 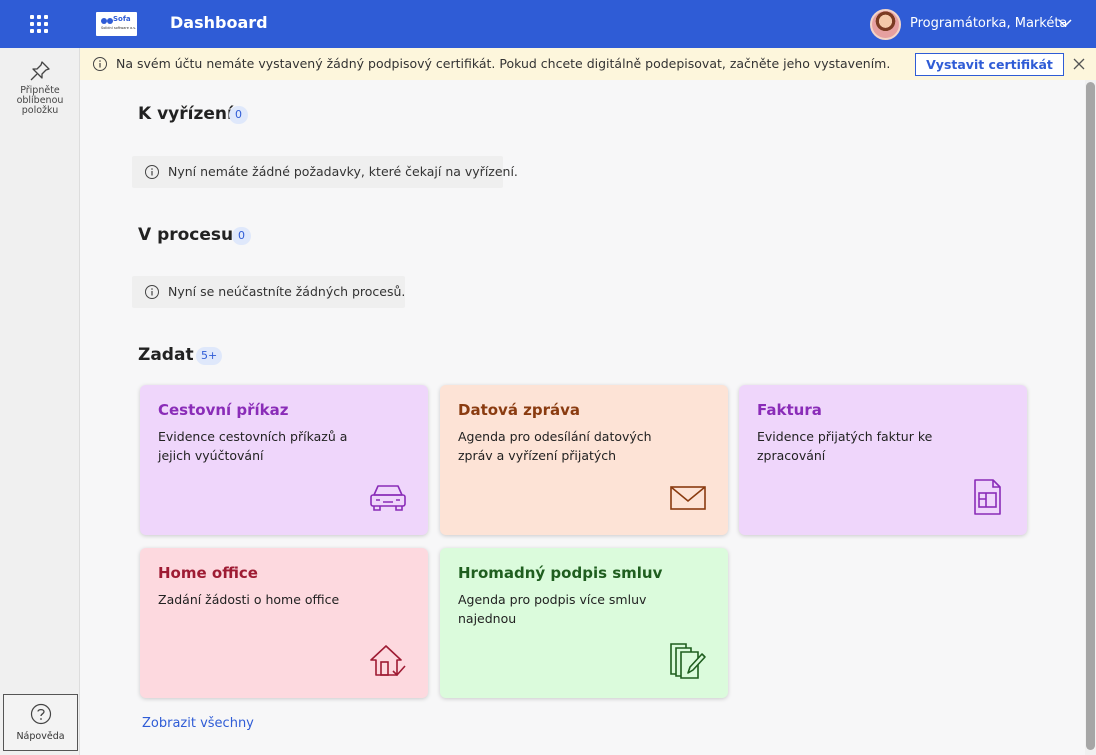 What do you see at coordinates (560, 573) in the screenshot?
I see `card-title: Hromadný podpis smluv` at bounding box center [560, 573].